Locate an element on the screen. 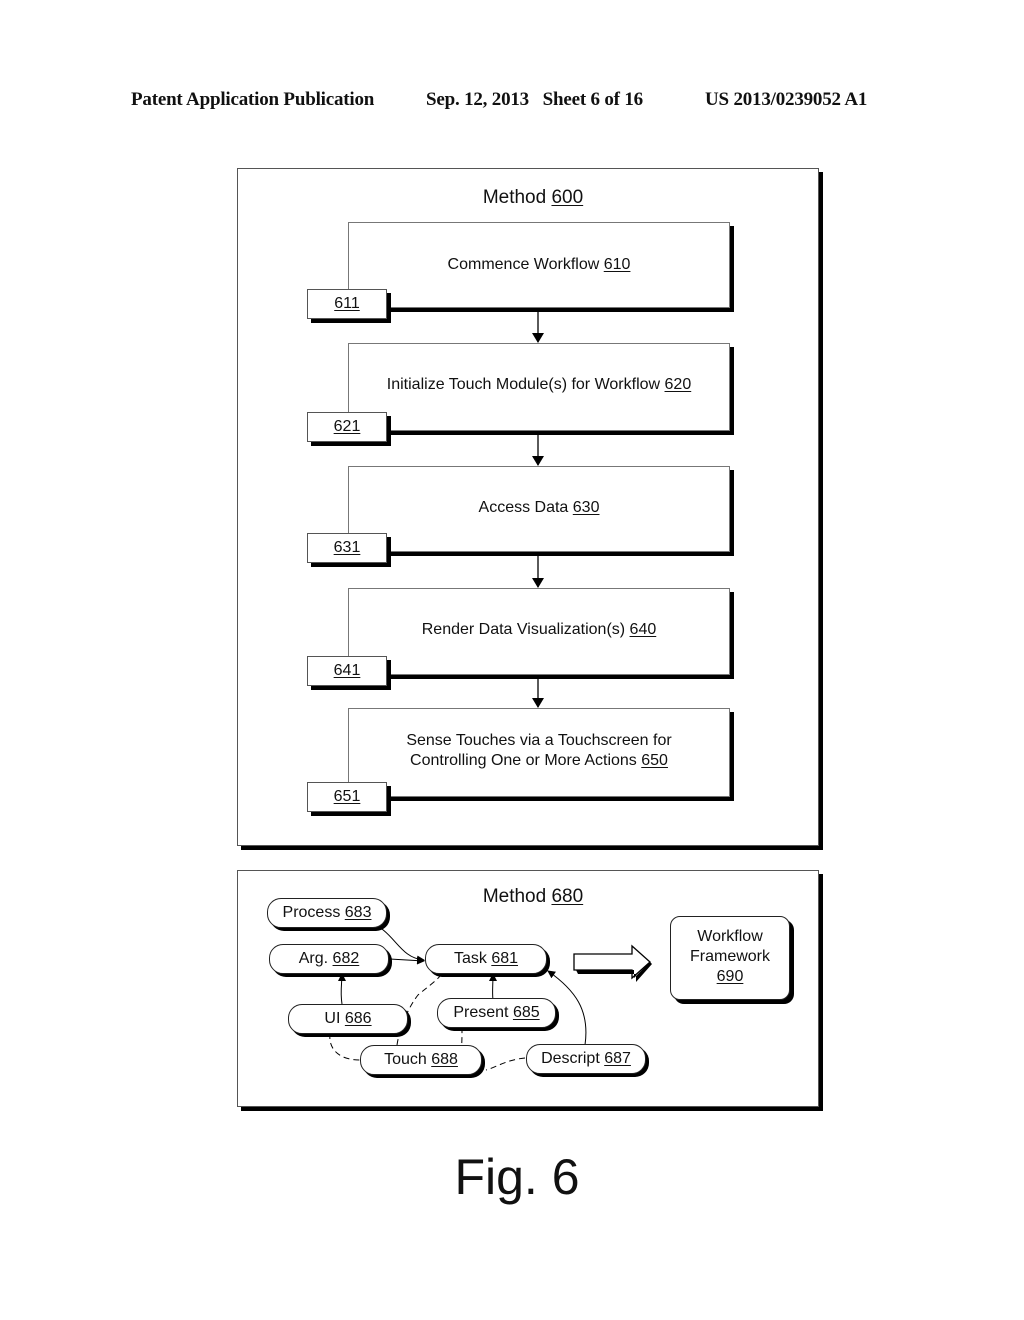  node-label: Touch is located at coordinates (408, 1059).